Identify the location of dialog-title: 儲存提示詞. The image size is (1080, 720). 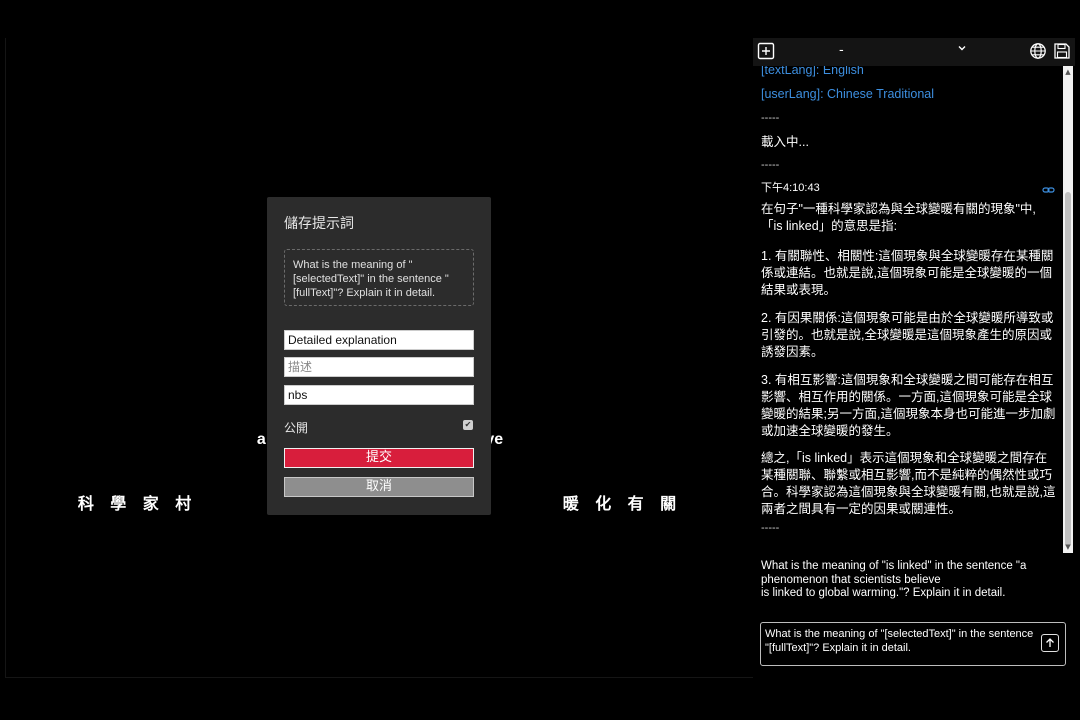
(319, 224).